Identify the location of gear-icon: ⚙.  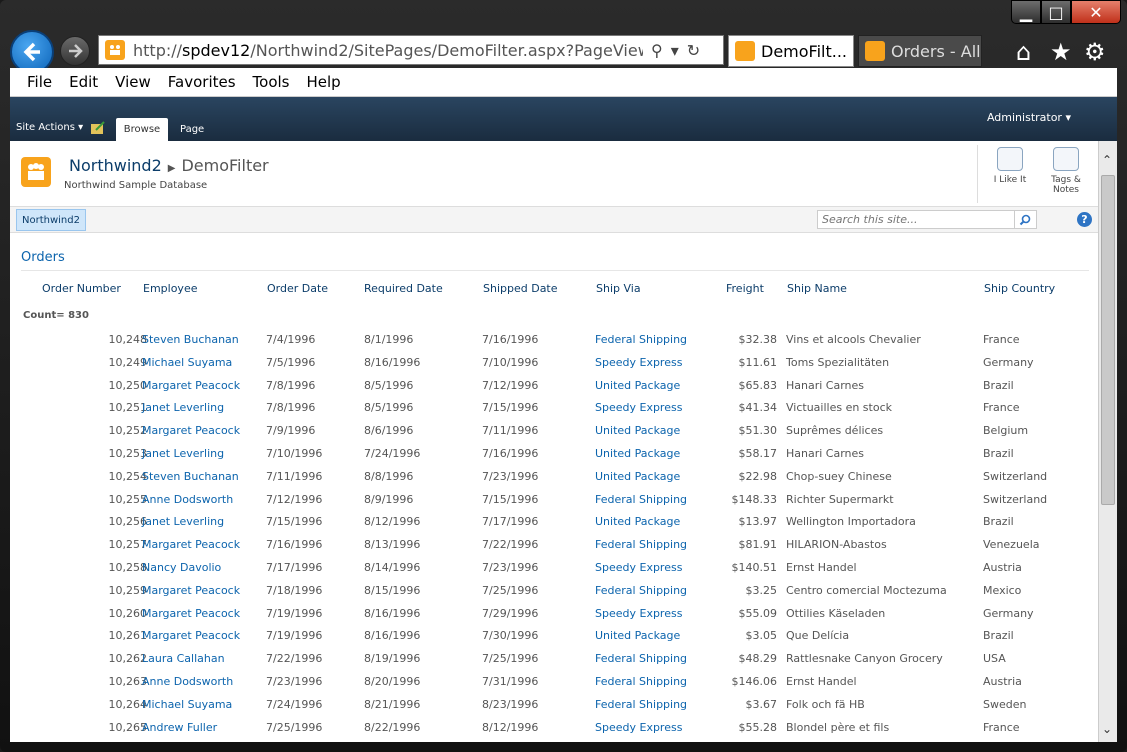
(1095, 52).